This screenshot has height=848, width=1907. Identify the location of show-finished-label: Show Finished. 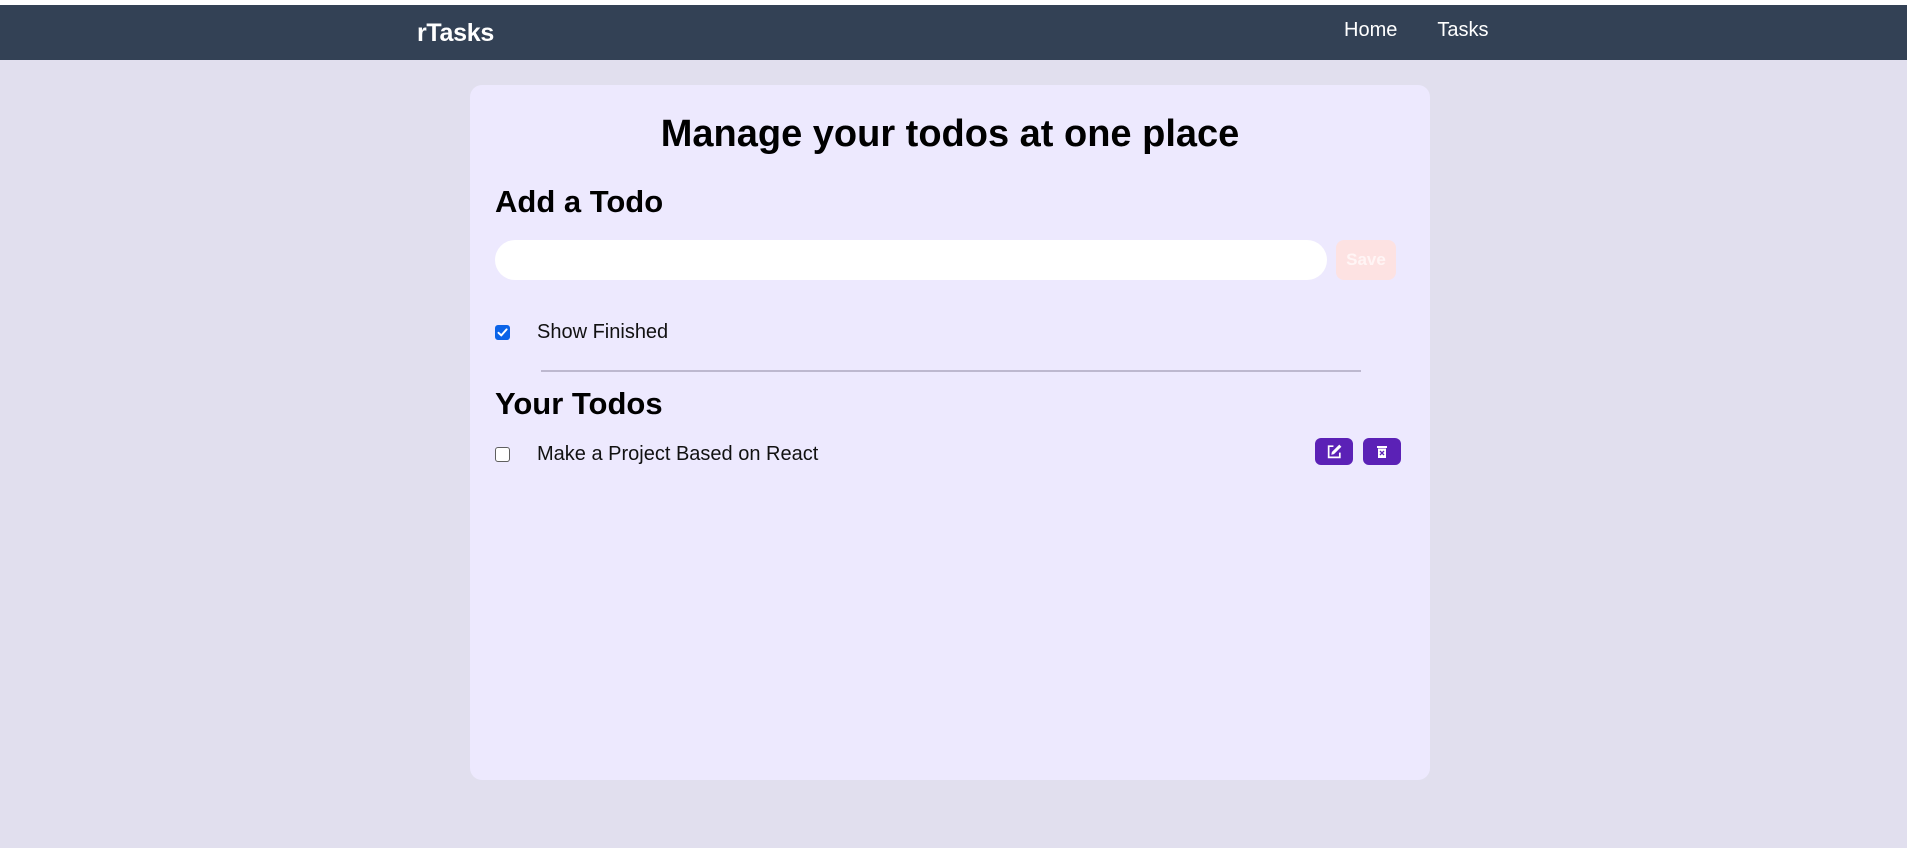
(603, 332).